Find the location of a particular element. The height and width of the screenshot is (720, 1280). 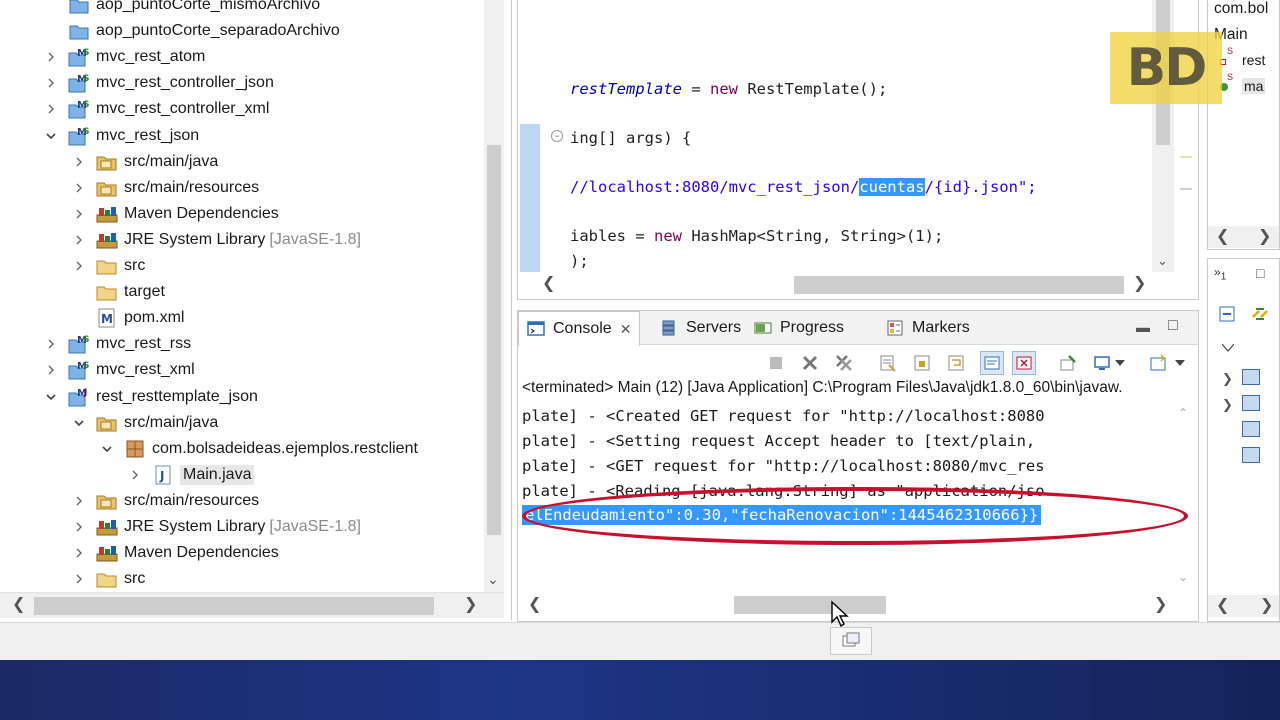

explorer-horizontal-scrollbar: ❮ ❯ is located at coordinates (252, 605).